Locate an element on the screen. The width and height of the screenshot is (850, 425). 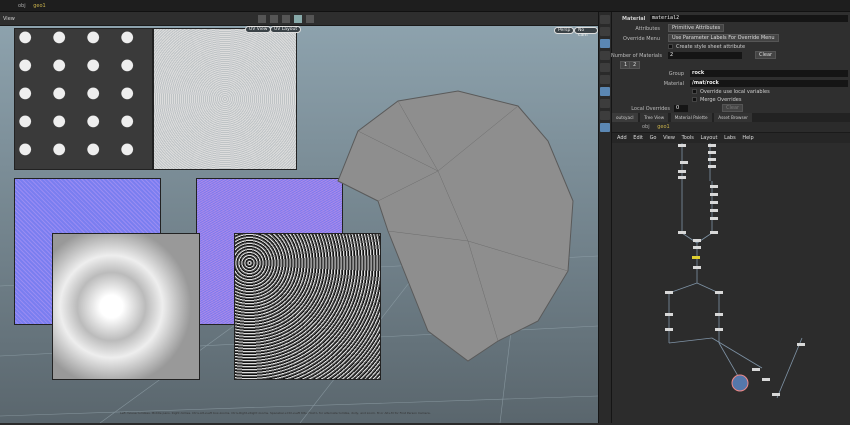
override-local-checkbox is located at coordinates (694, 91).